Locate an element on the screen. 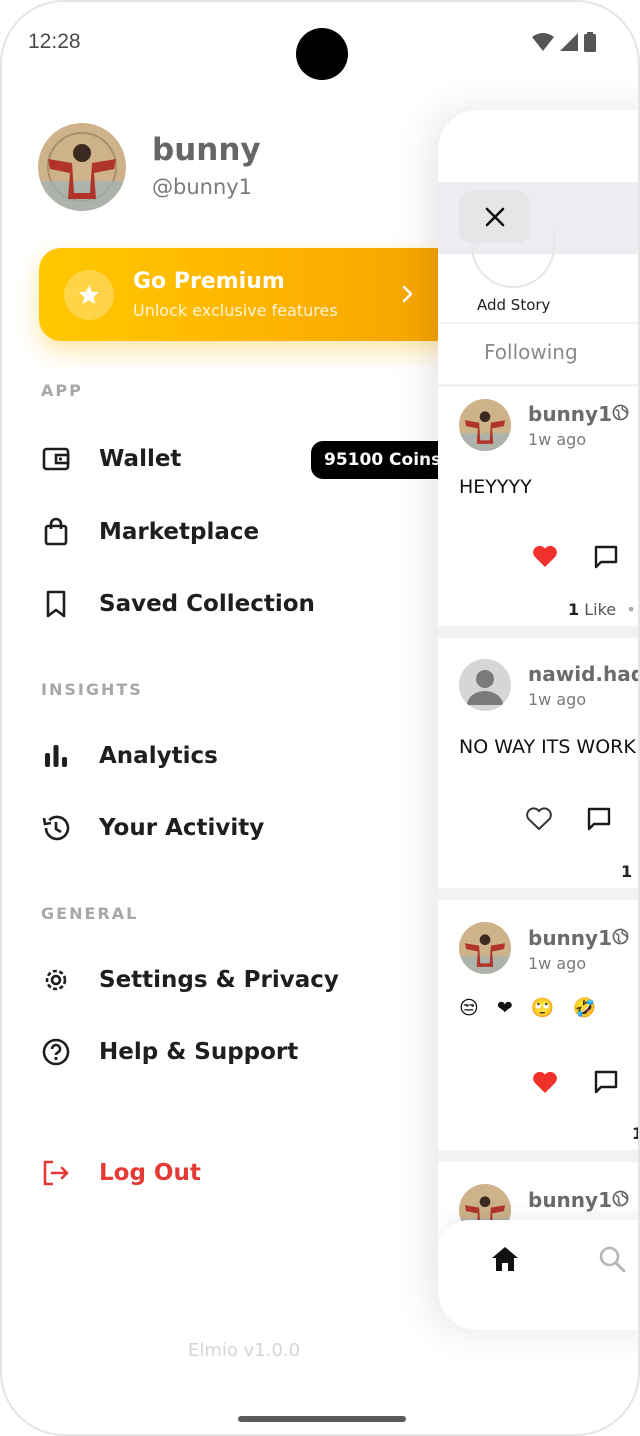 Image resolution: width=640 pixels, height=1436 pixels. bar-chart-icon is located at coordinates (56, 756).